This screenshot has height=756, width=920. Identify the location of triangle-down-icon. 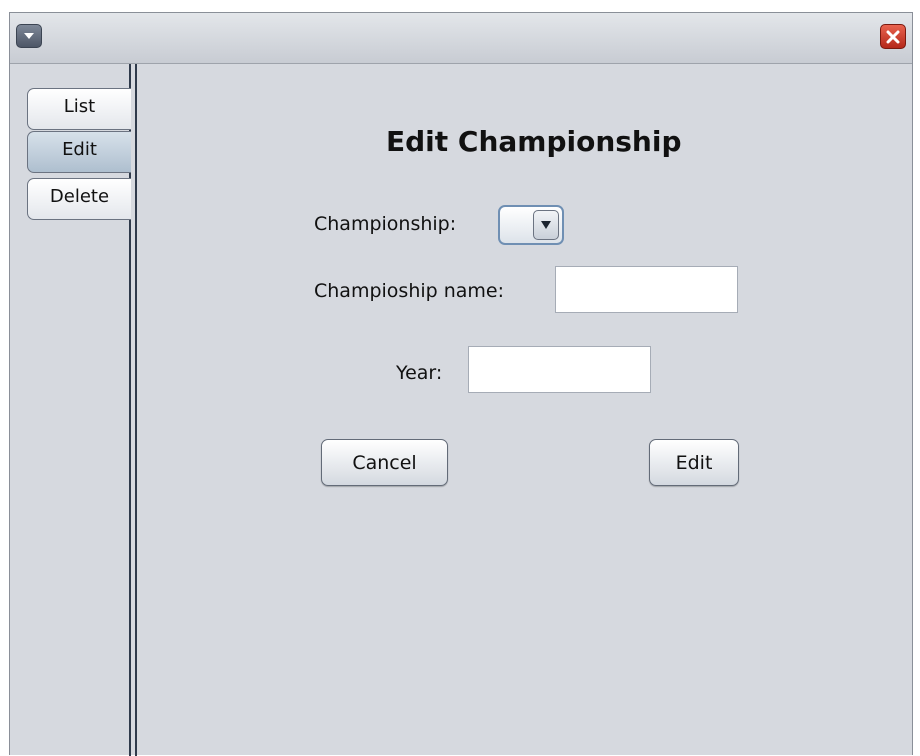
(546, 225).